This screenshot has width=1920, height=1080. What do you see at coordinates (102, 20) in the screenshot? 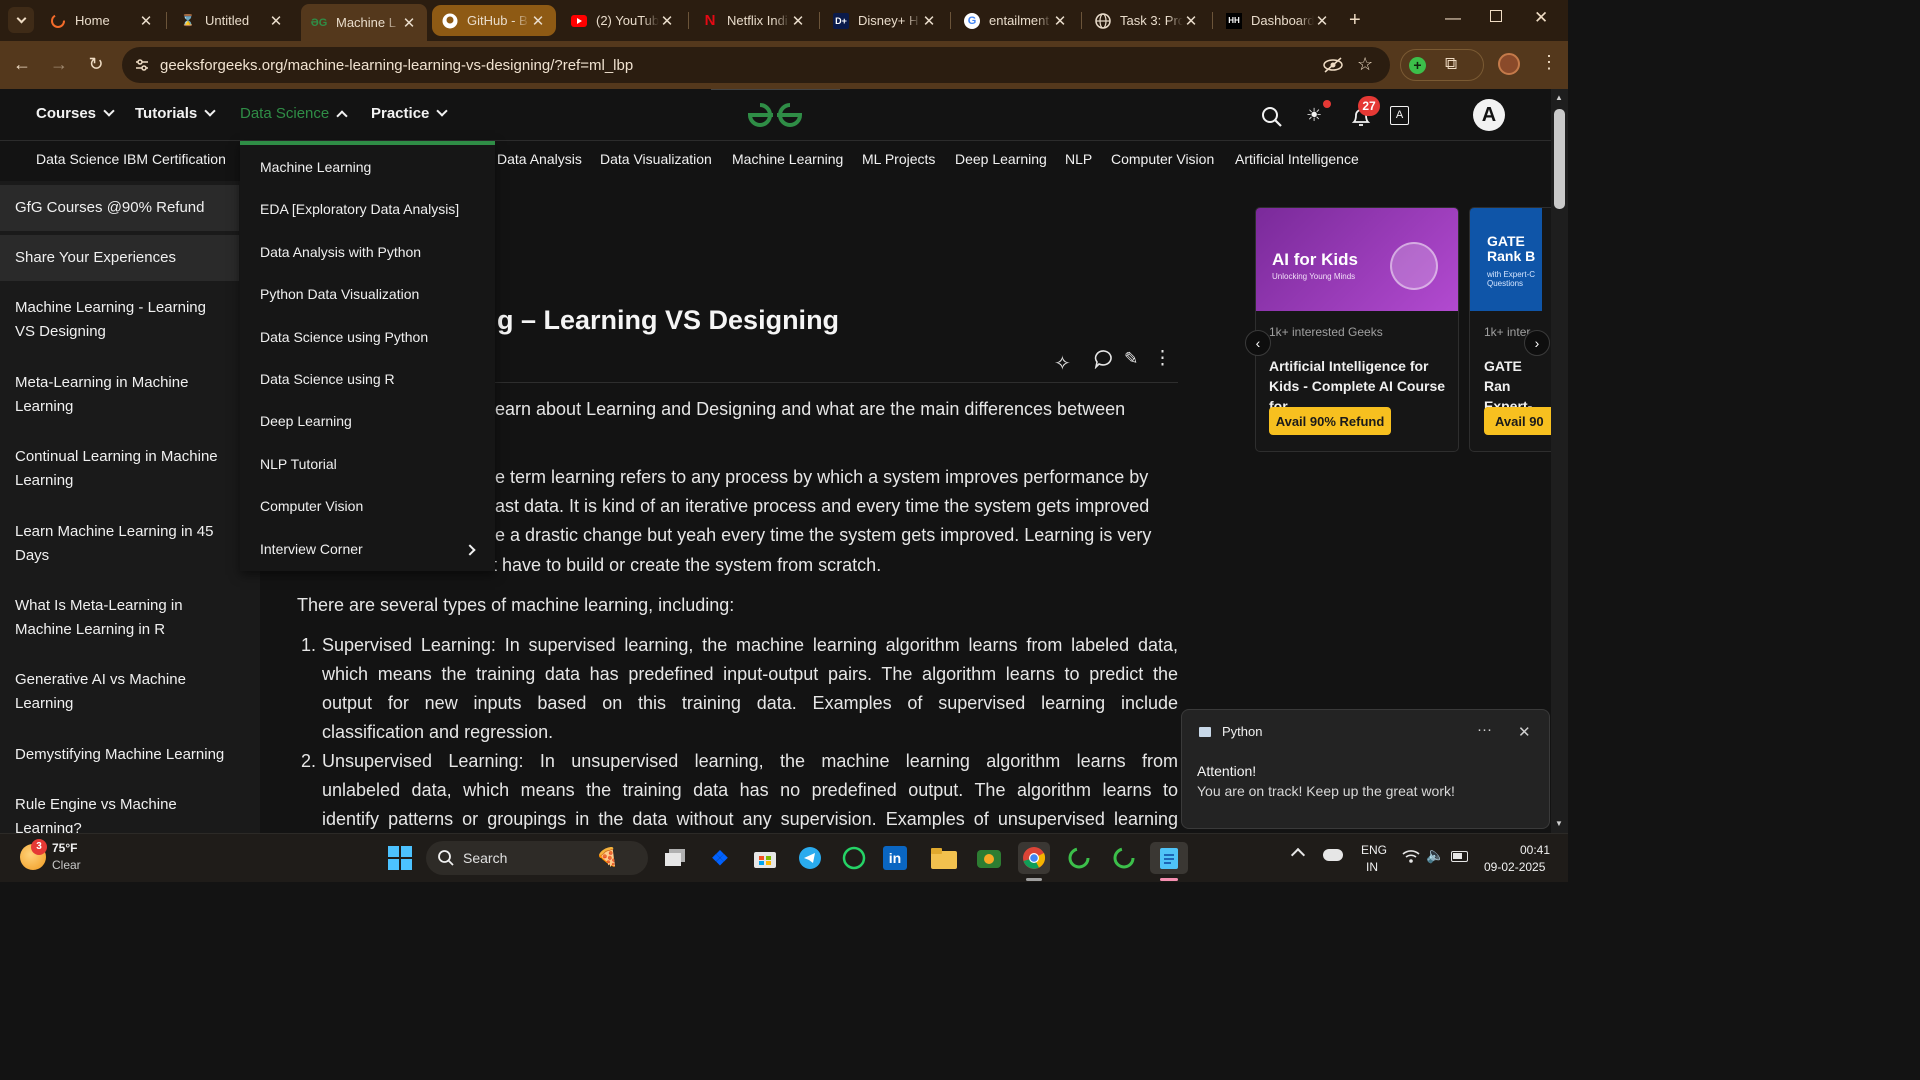
I see `tab-home: Home ✕` at bounding box center [102, 20].